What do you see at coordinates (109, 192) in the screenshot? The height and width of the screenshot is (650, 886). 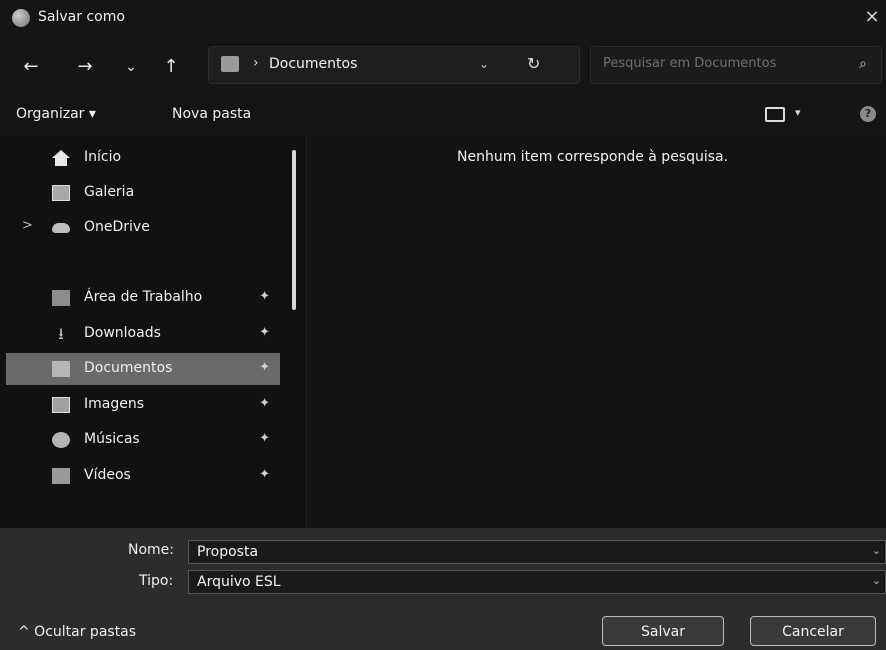 I see `sidebar-item-label: Galeria` at bounding box center [109, 192].